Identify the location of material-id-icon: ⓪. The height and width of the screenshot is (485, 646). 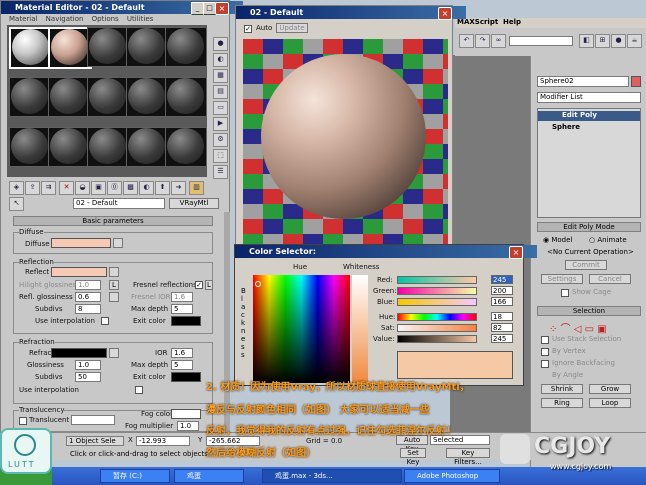
(114, 188).